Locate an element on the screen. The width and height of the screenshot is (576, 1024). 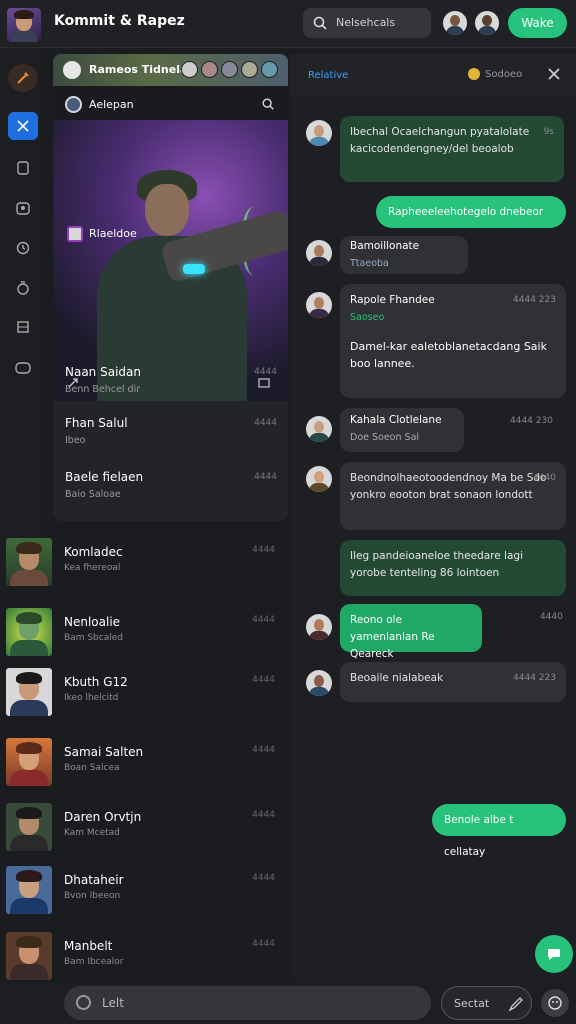
chat-count: Sodoeo is located at coordinates (504, 74).